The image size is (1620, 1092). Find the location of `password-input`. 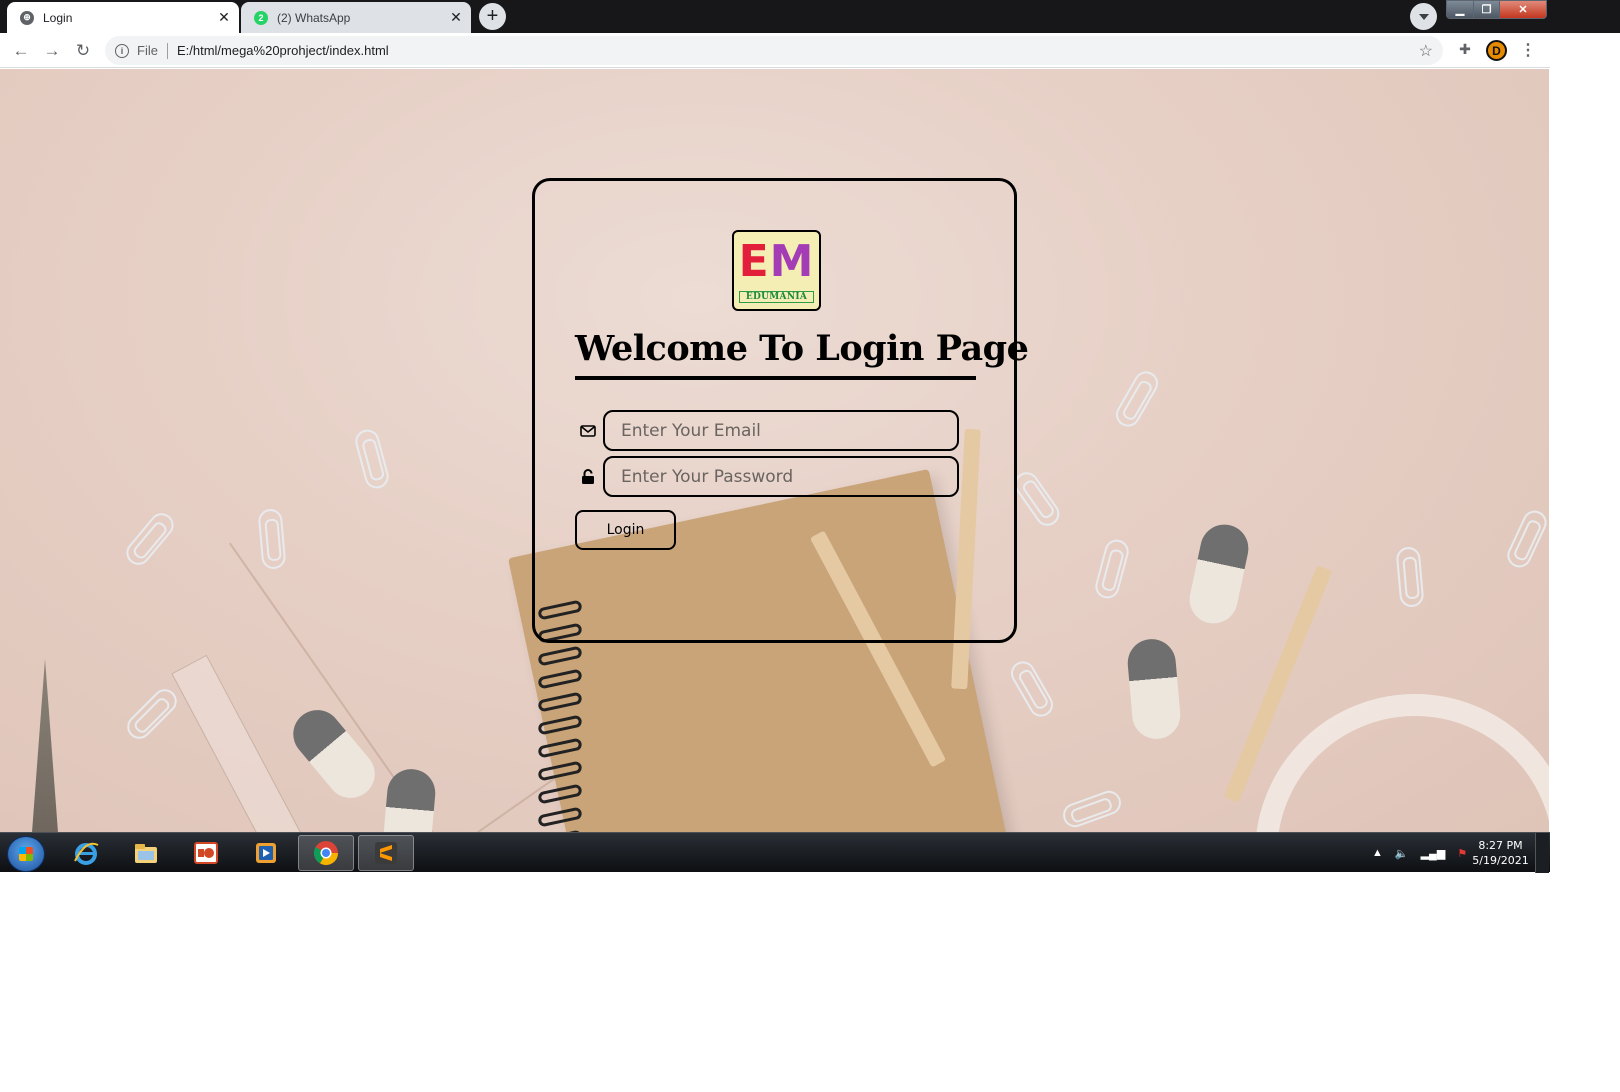

password-input is located at coordinates (781, 476).